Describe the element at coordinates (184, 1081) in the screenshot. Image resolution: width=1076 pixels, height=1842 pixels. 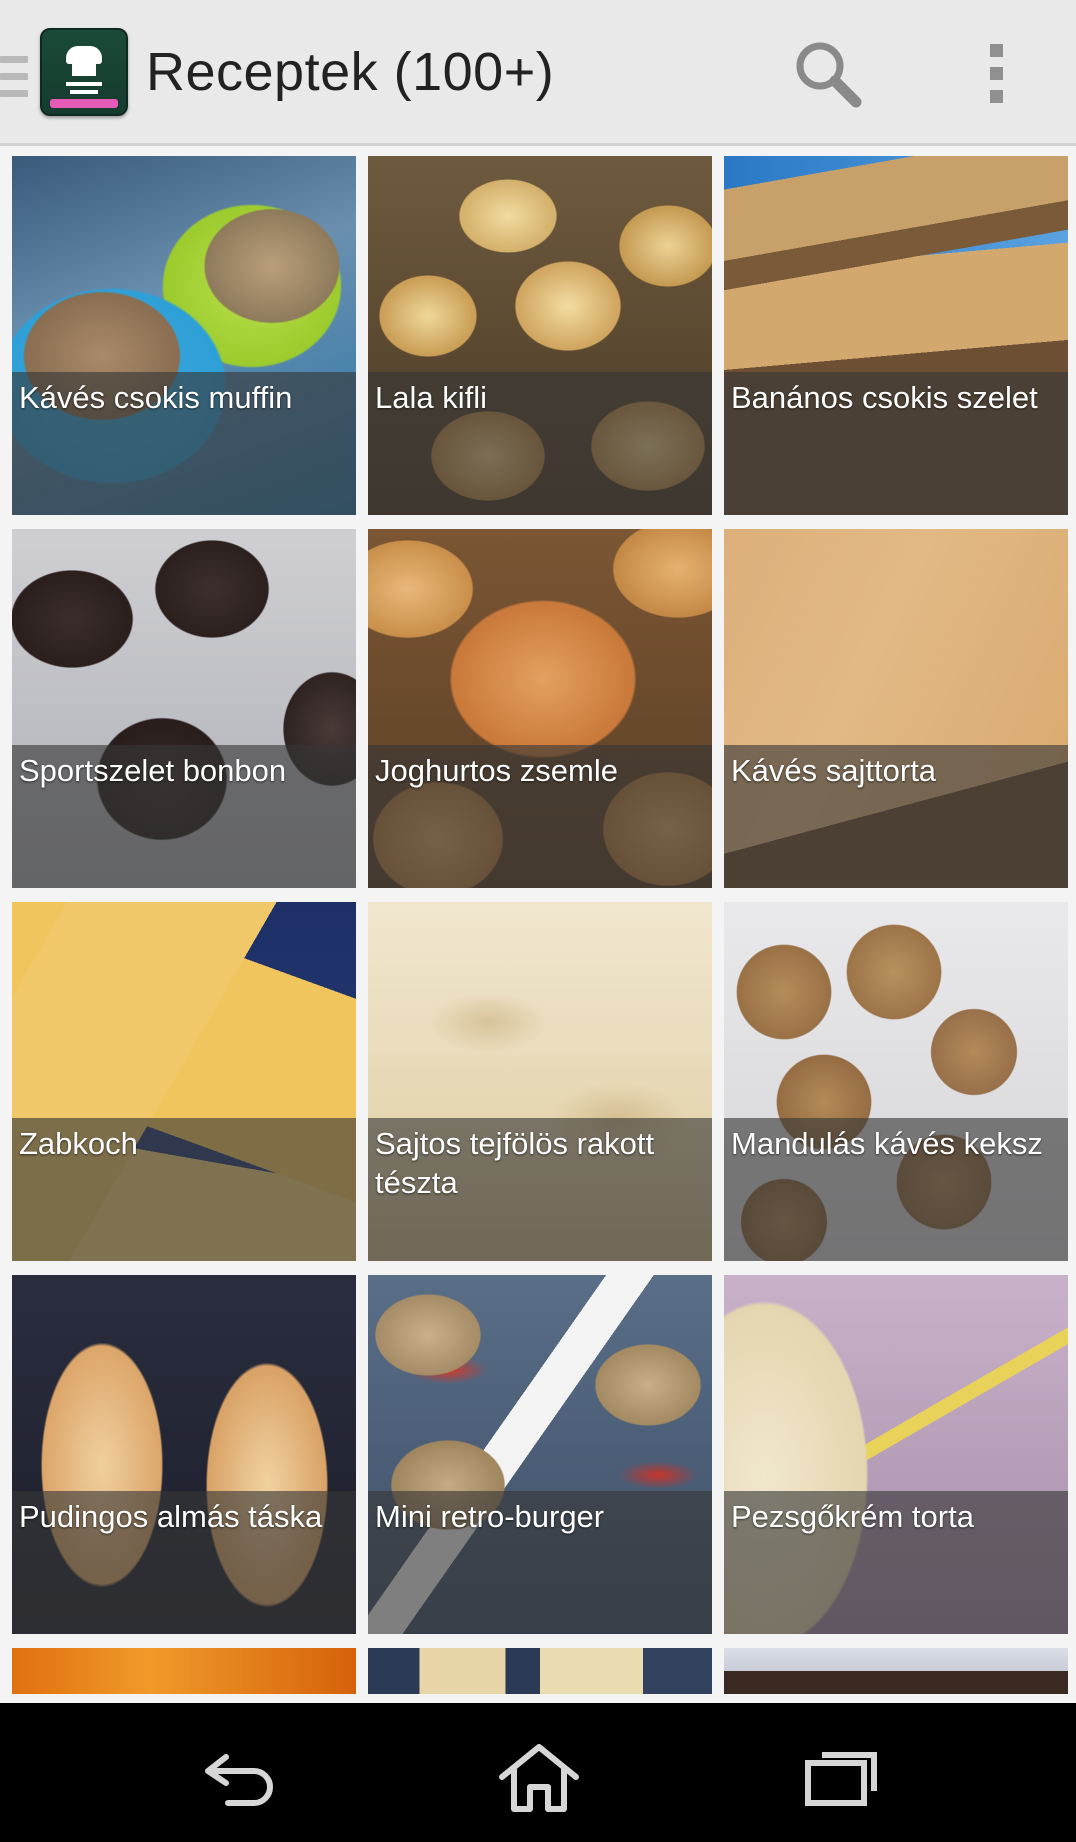
I see `recipe-tile: Zabkoch` at that location.